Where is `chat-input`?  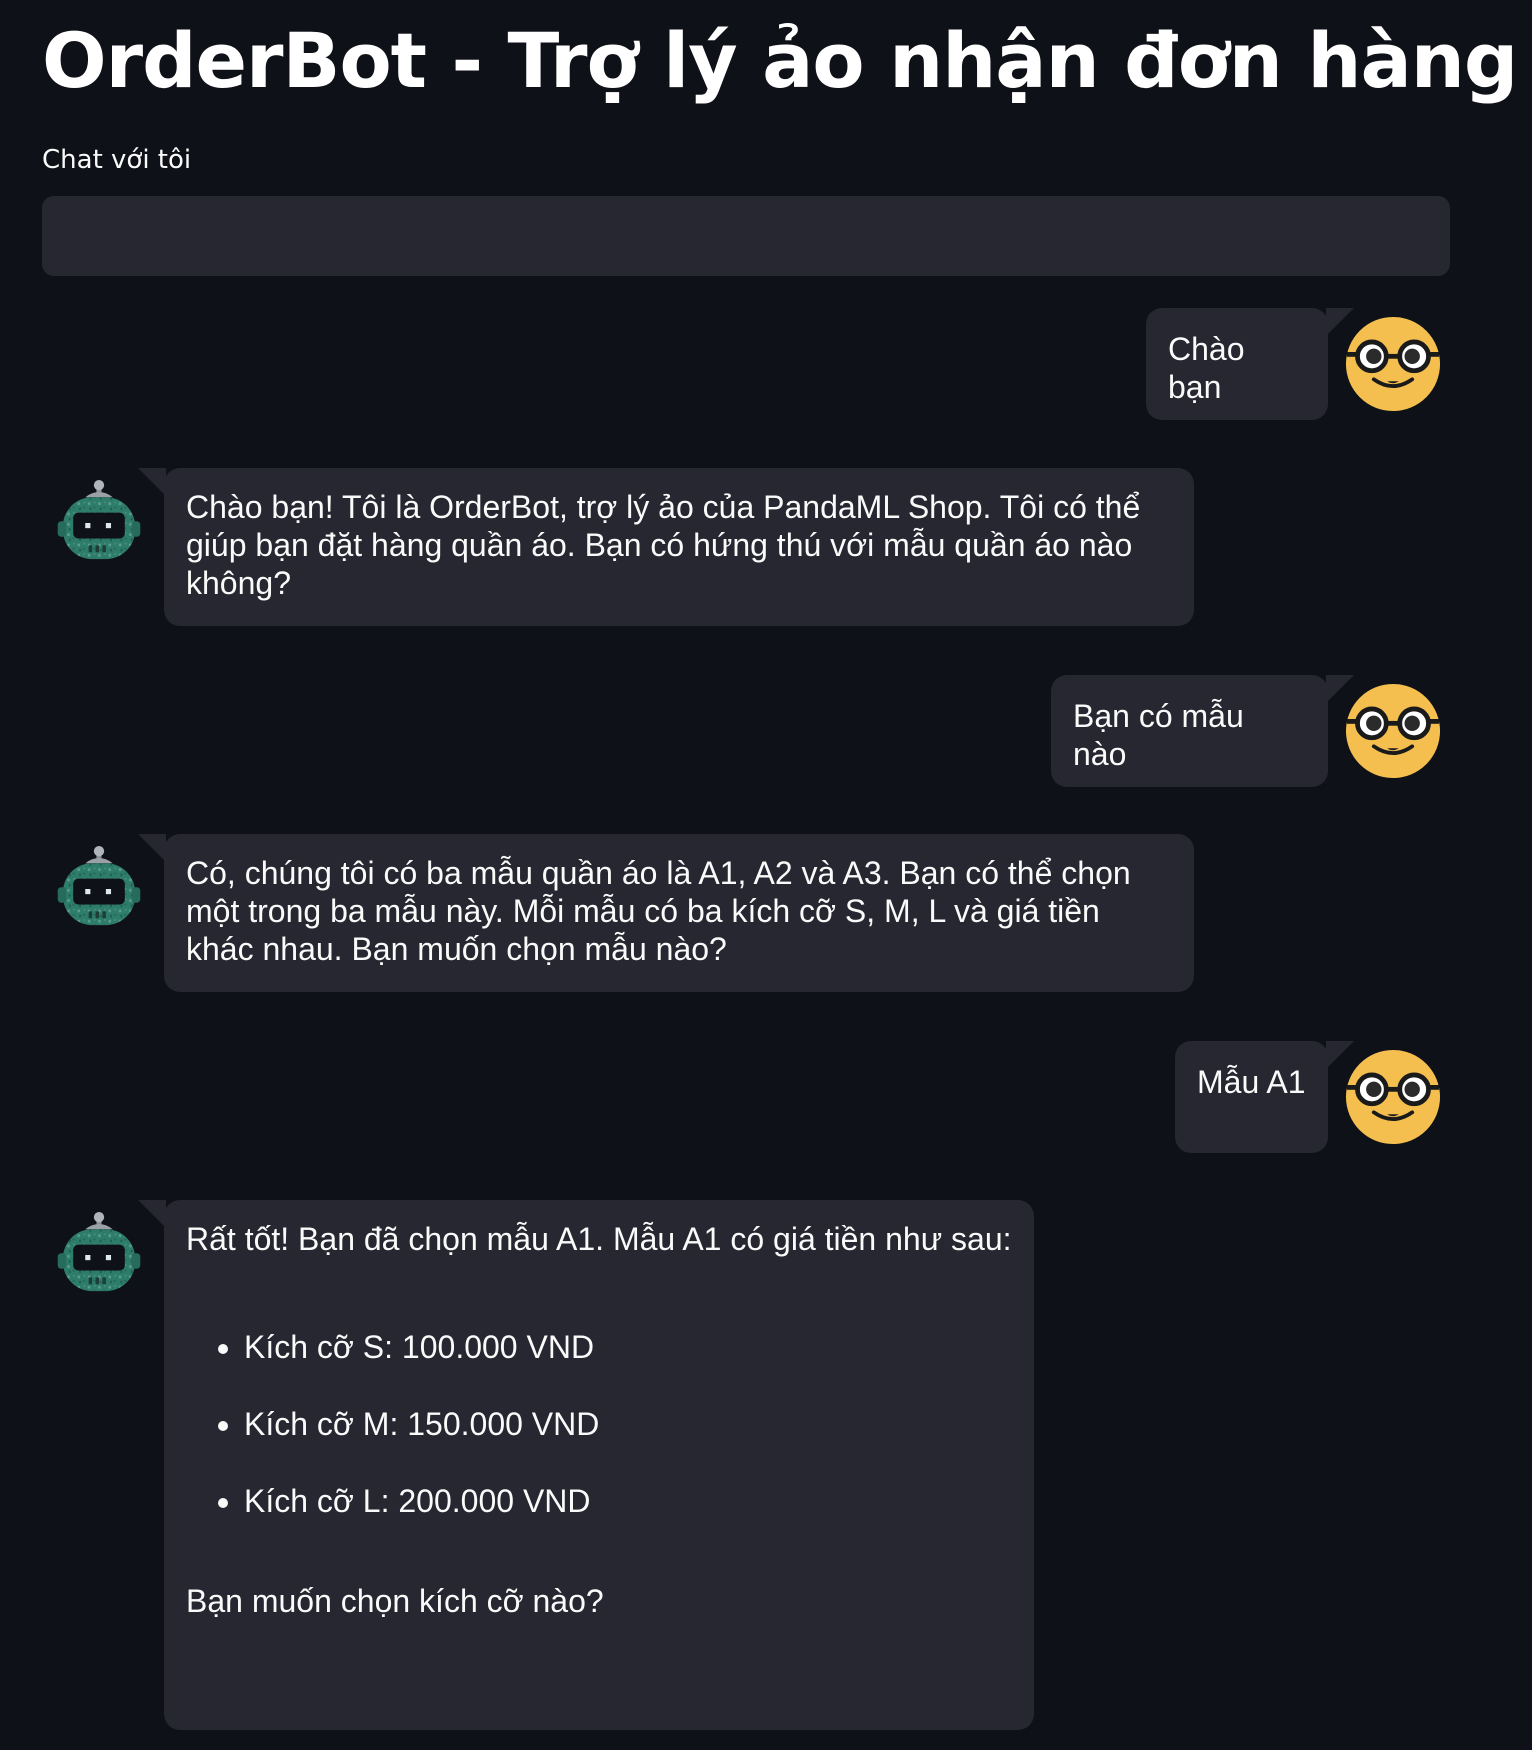
chat-input is located at coordinates (746, 236).